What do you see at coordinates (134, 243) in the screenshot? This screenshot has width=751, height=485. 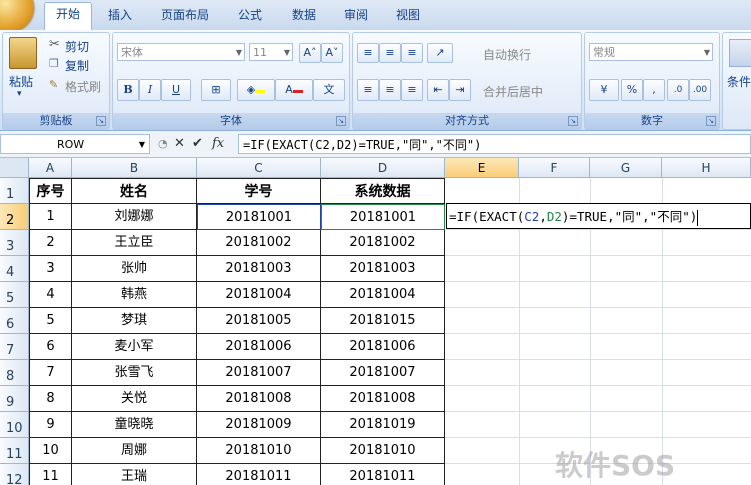 I see `cell-b3: 王立臣` at bounding box center [134, 243].